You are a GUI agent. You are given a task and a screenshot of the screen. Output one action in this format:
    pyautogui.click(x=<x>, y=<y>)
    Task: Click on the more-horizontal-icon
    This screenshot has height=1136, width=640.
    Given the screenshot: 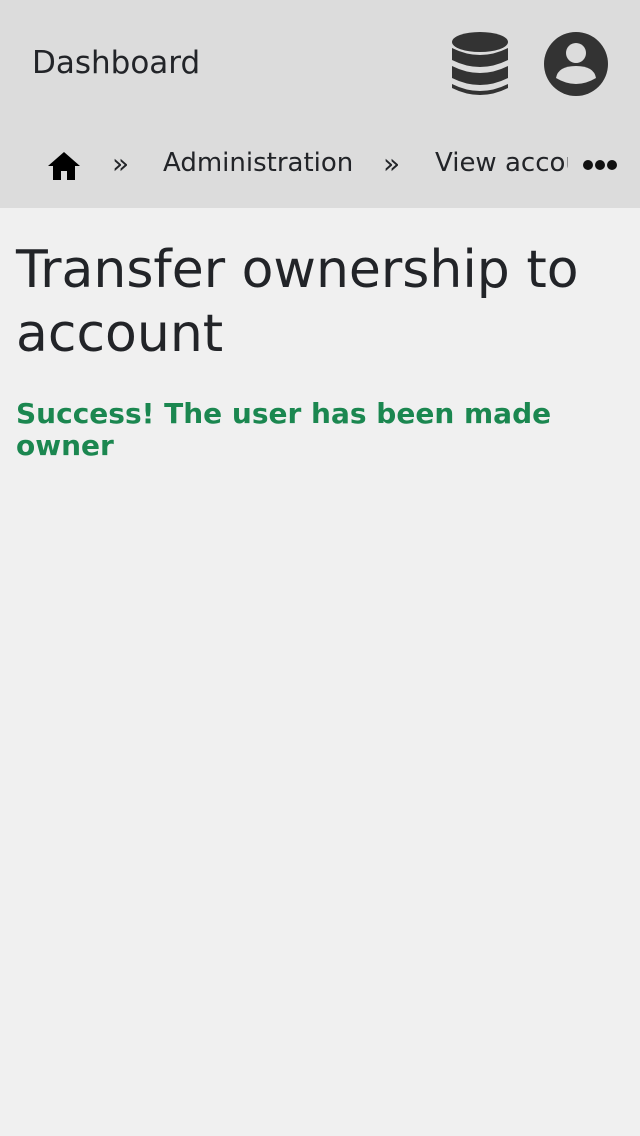 What is the action you would take?
    pyautogui.click(x=600, y=165)
    